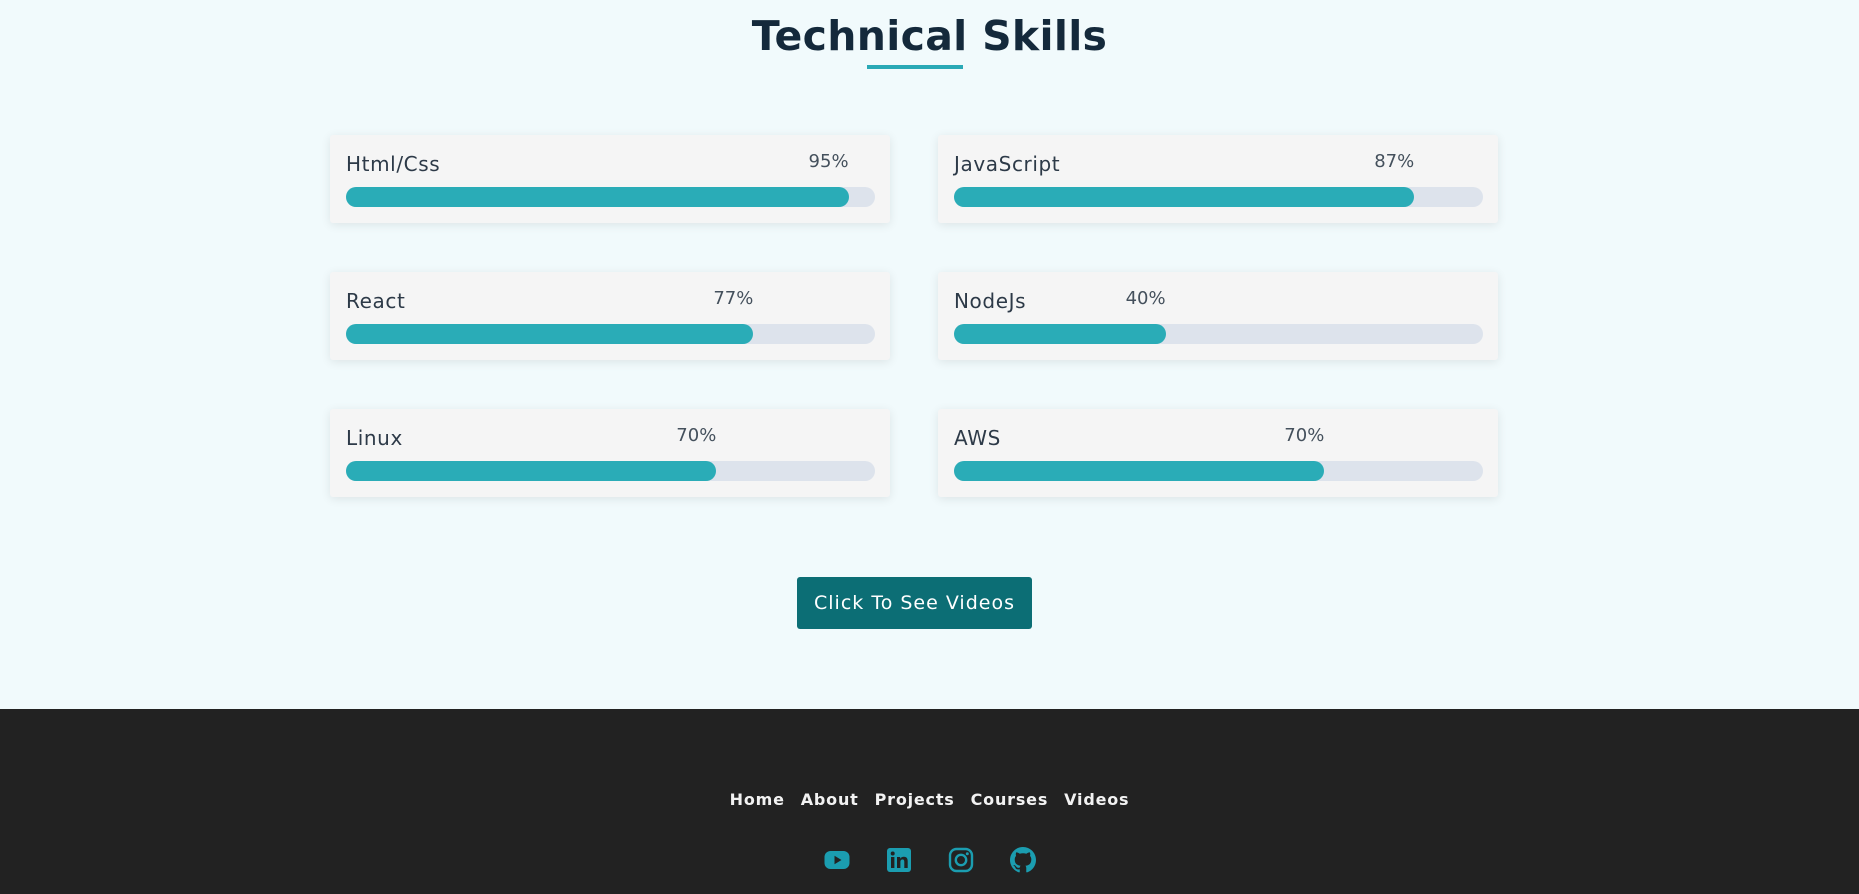  What do you see at coordinates (961, 860) in the screenshot?
I see `instagram-icon` at bounding box center [961, 860].